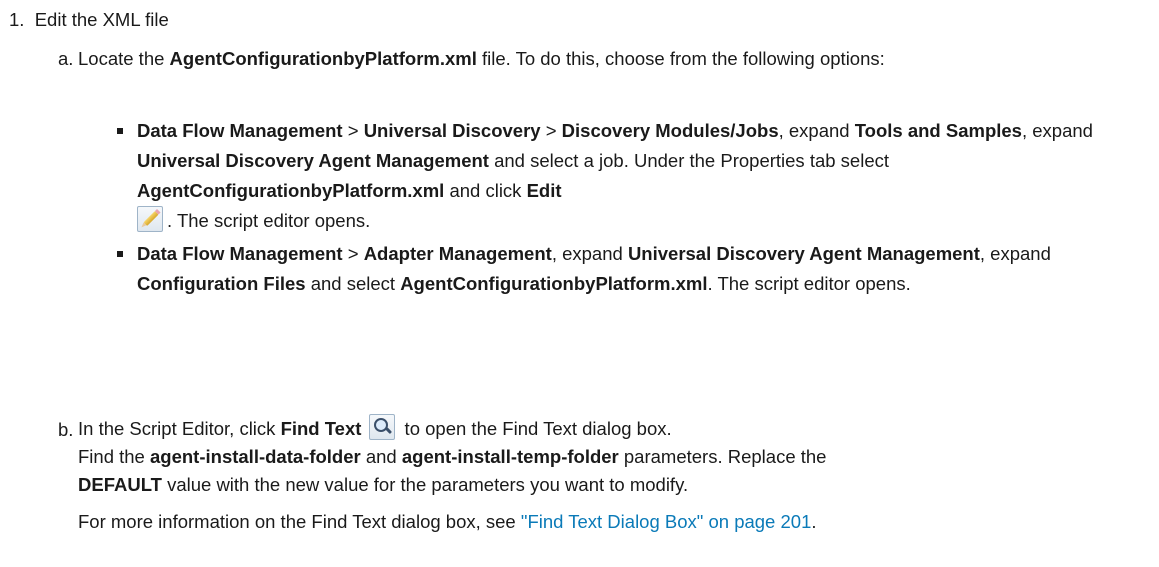 Image resolution: width=1159 pixels, height=567 pixels. What do you see at coordinates (382, 427) in the screenshot?
I see `find-text-icon` at bounding box center [382, 427].